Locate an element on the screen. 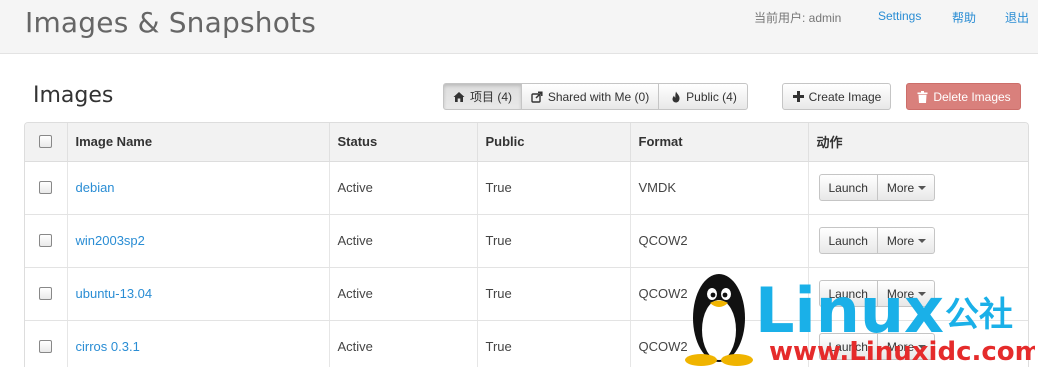 This screenshot has height=367, width=1038. format-cell: VMDK is located at coordinates (719, 188).